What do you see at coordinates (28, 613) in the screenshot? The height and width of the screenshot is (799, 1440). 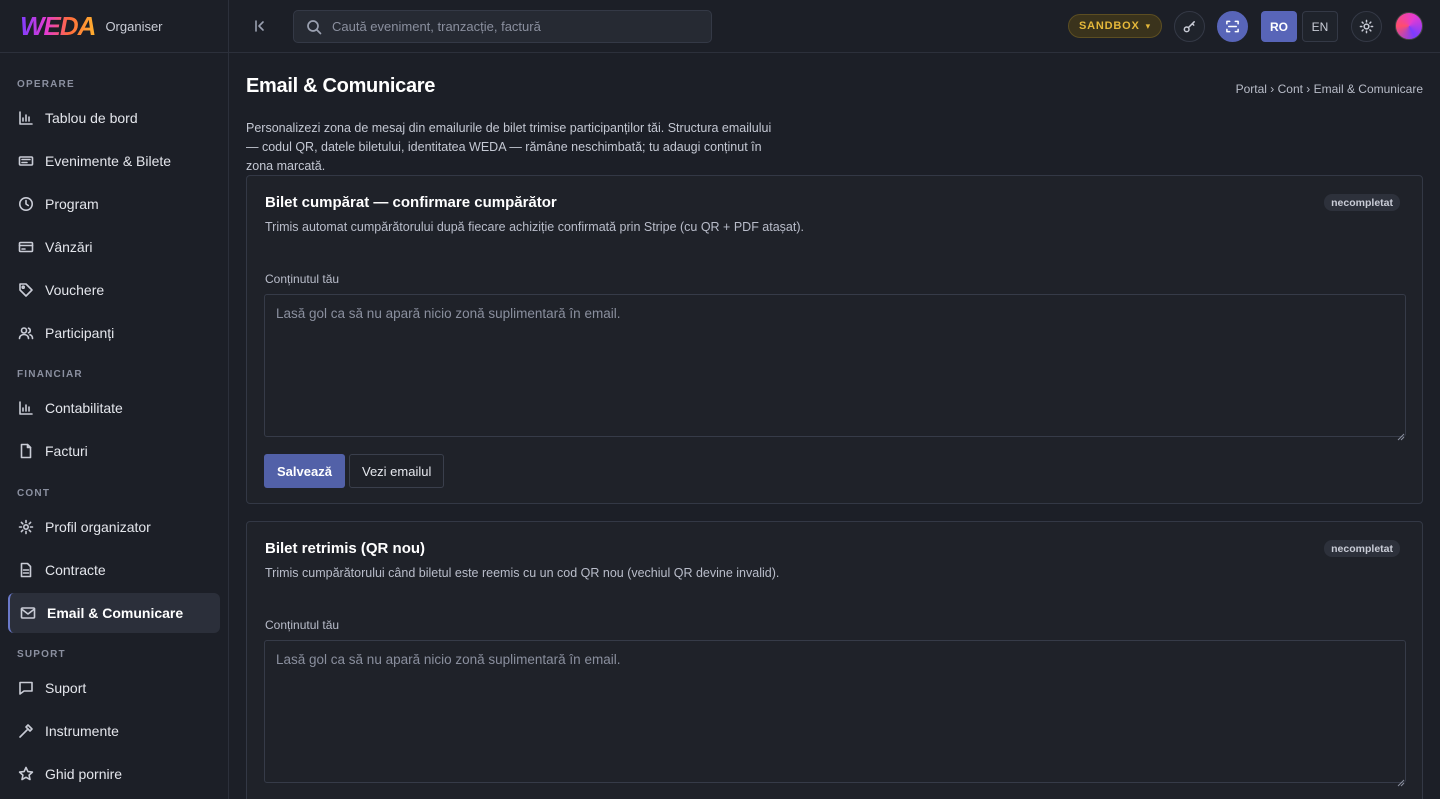 I see `mail-icon` at bounding box center [28, 613].